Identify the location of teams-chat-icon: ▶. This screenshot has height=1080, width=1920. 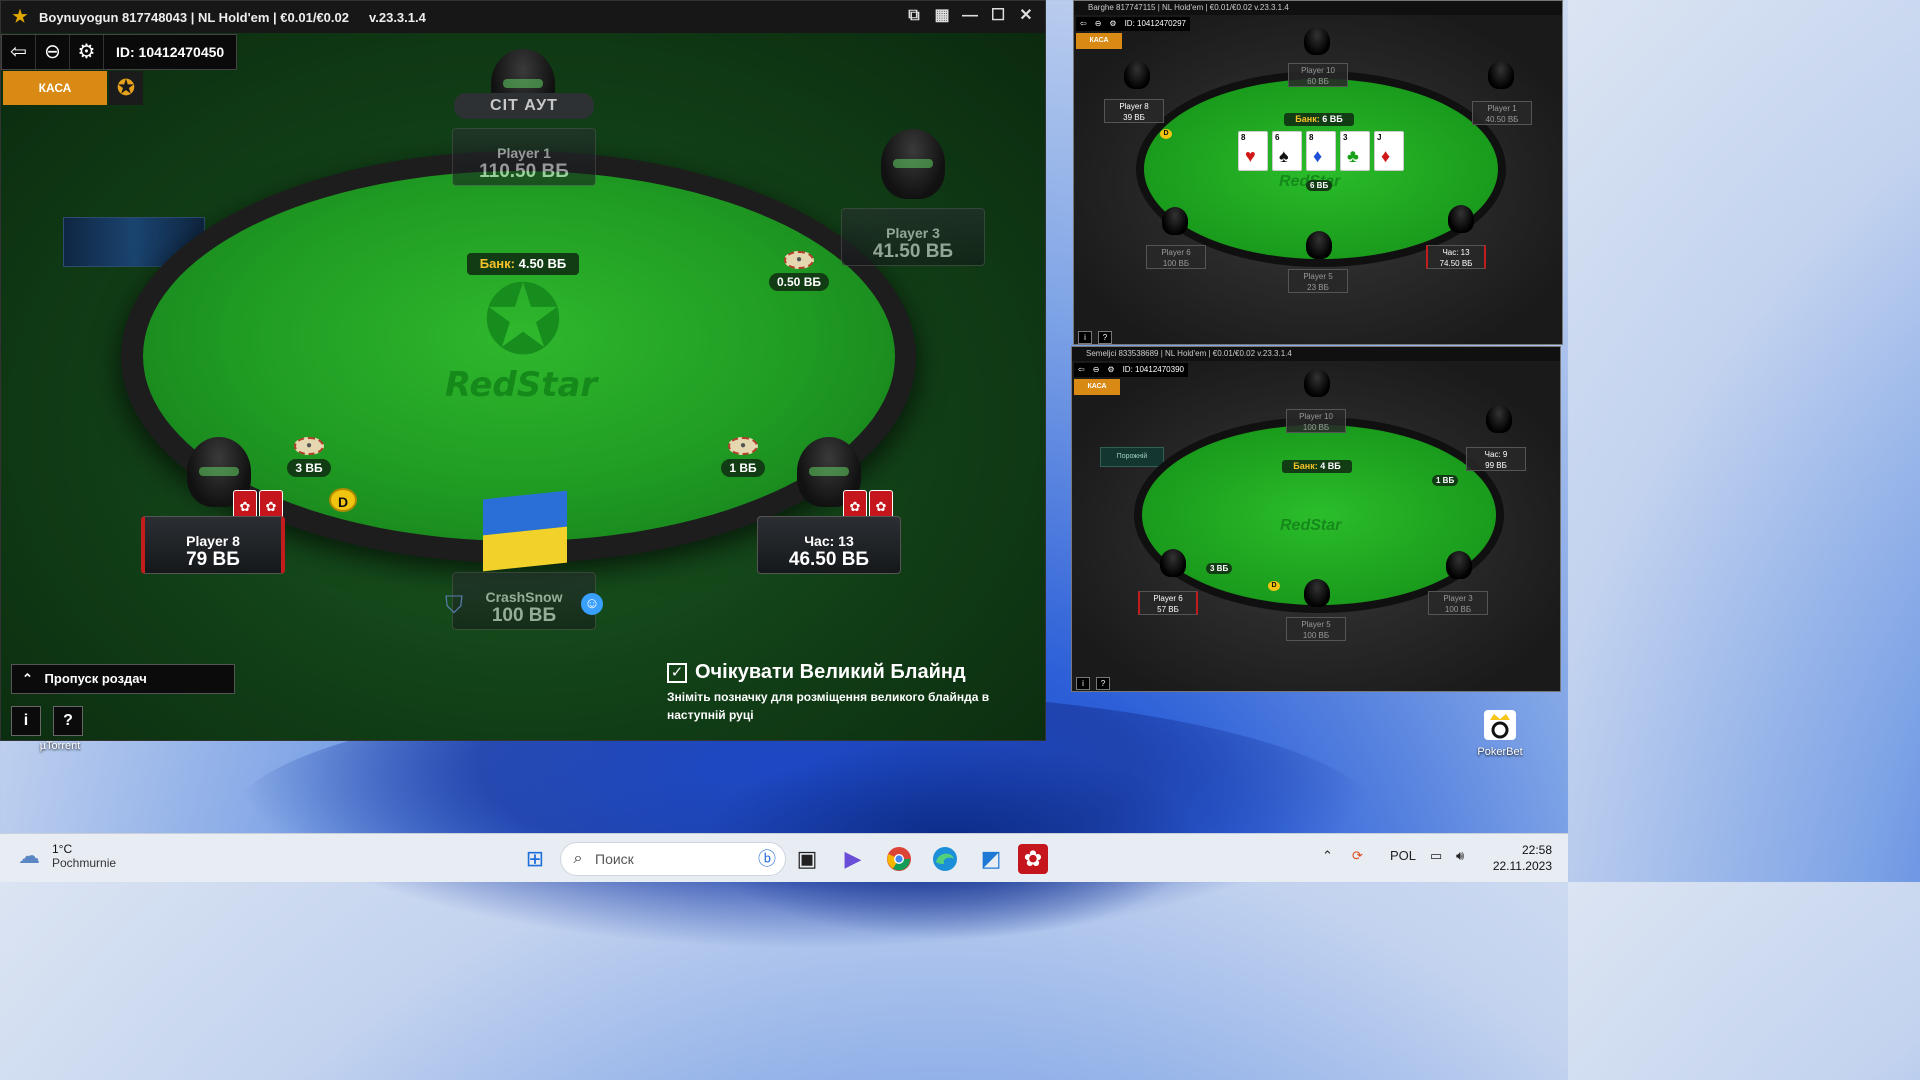
(853, 859).